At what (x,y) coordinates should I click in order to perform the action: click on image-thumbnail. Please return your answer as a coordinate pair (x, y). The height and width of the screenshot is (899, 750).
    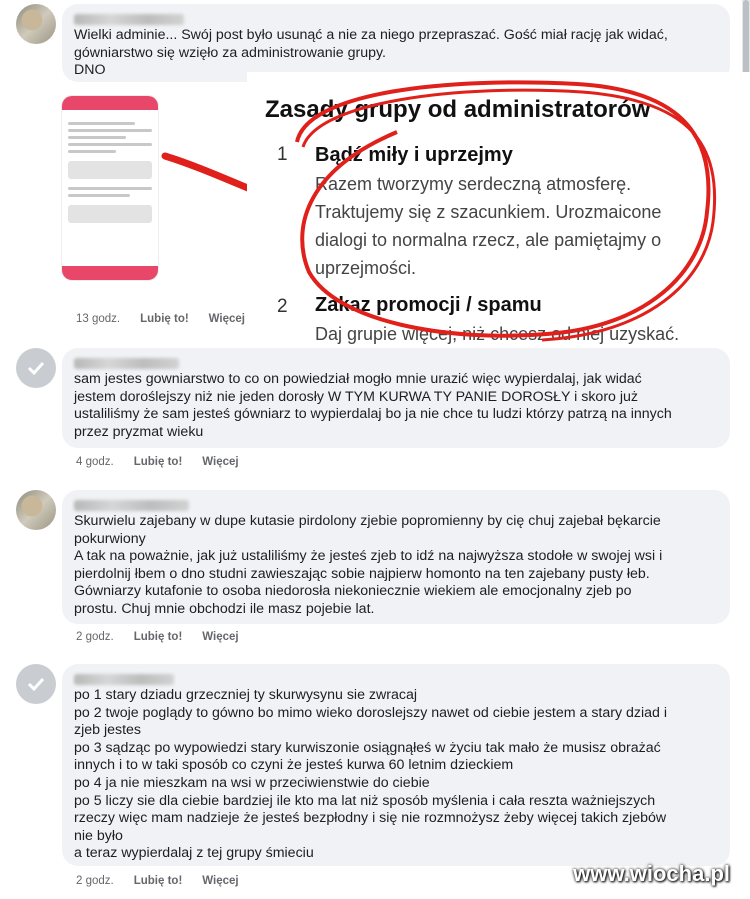
    Looking at the image, I should click on (110, 188).